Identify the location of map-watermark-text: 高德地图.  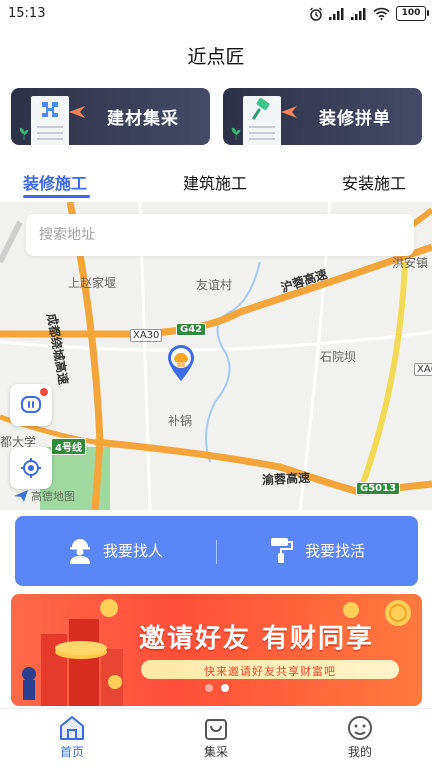
(53, 496).